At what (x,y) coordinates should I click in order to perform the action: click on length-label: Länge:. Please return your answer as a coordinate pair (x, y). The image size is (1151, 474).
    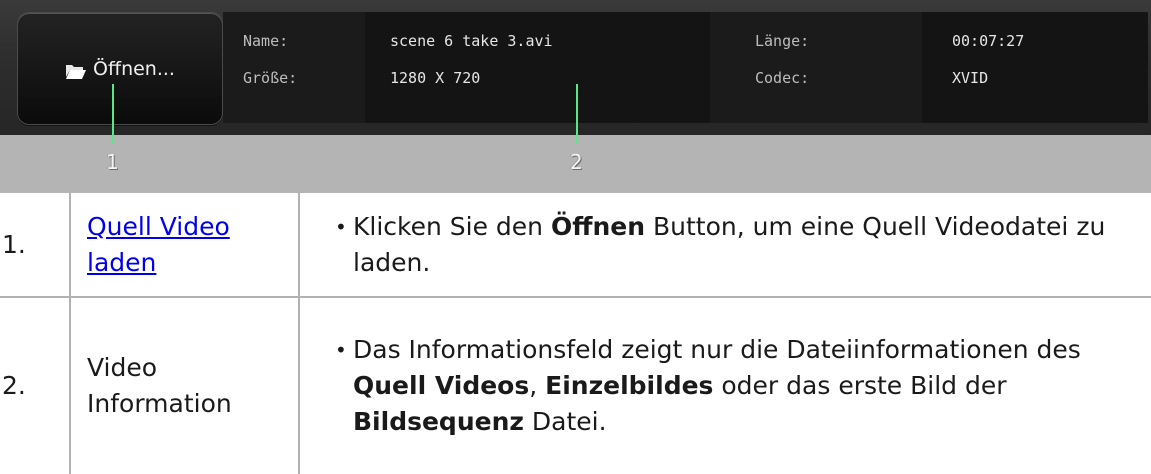
    Looking at the image, I should click on (782, 41).